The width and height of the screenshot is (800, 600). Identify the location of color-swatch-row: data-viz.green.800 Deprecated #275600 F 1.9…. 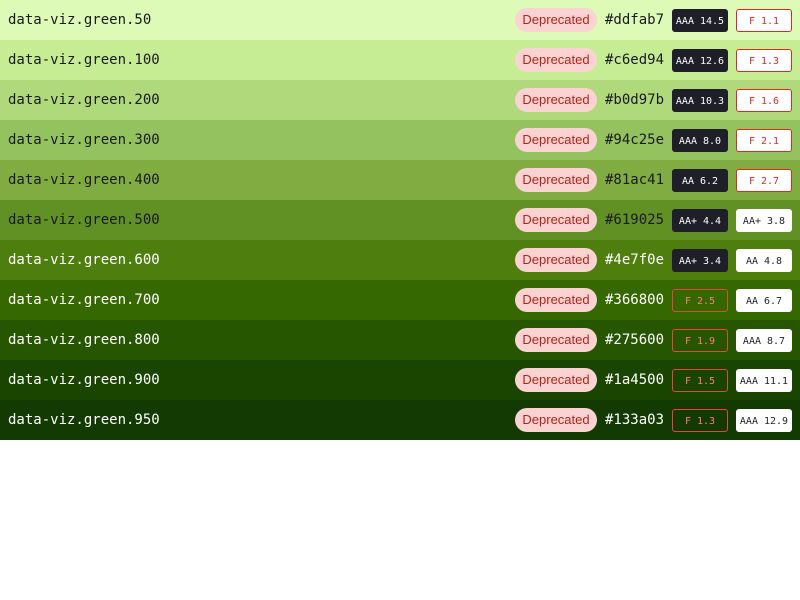
(400, 340).